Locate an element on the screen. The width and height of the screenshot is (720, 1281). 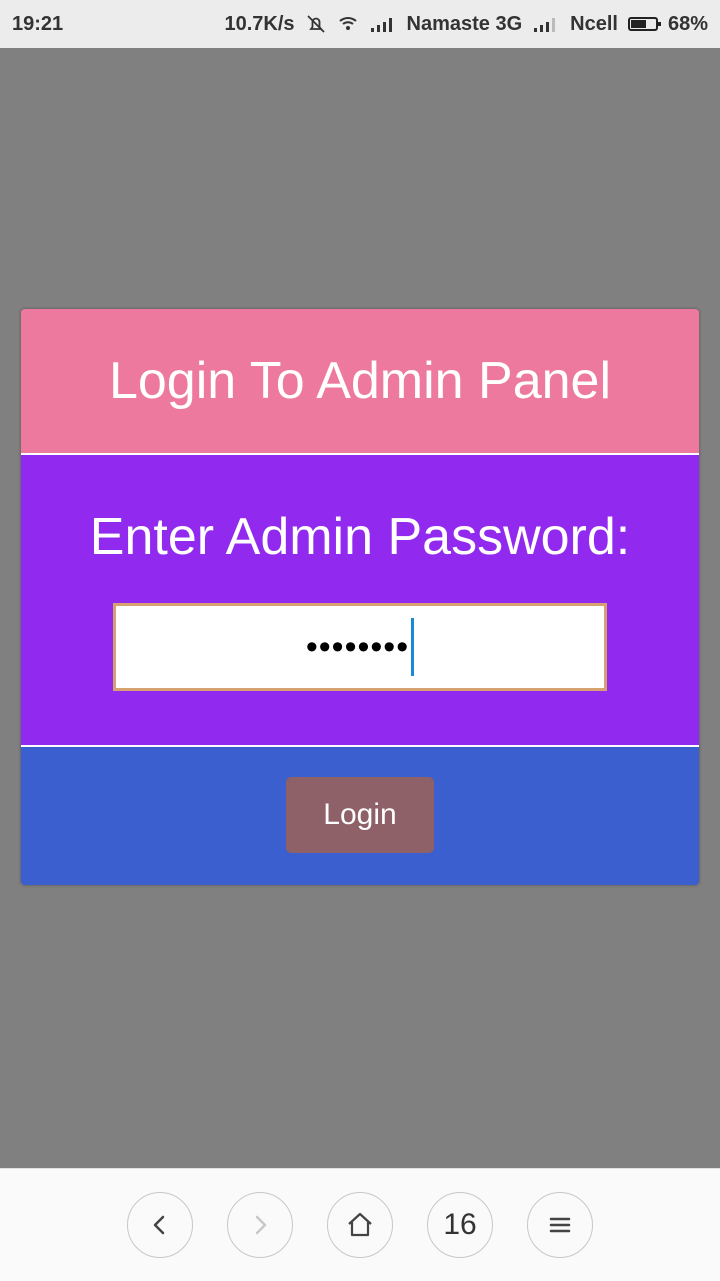
tab-count: 16 is located at coordinates (460, 1224).